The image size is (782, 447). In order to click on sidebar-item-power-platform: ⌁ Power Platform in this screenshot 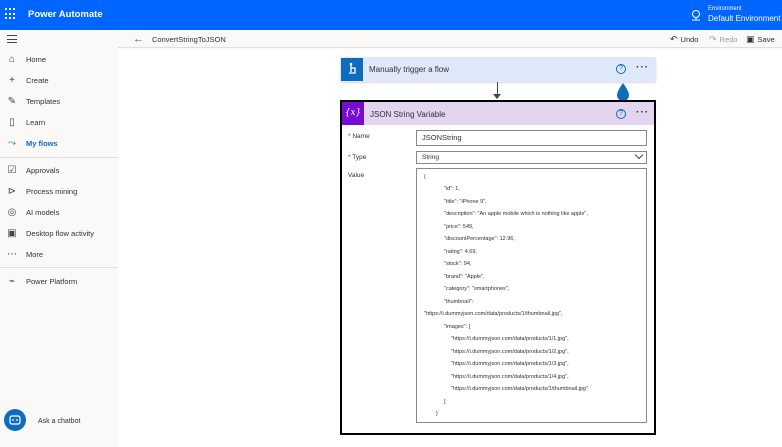, I will do `click(59, 282)`.